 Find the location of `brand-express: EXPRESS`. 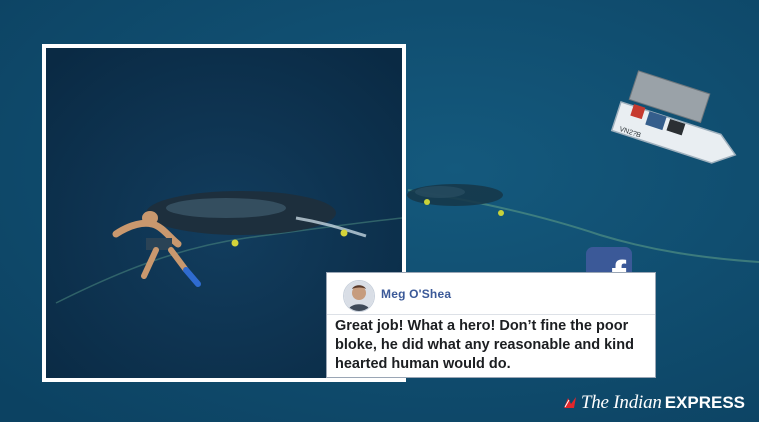

brand-express: EXPRESS is located at coordinates (704, 402).